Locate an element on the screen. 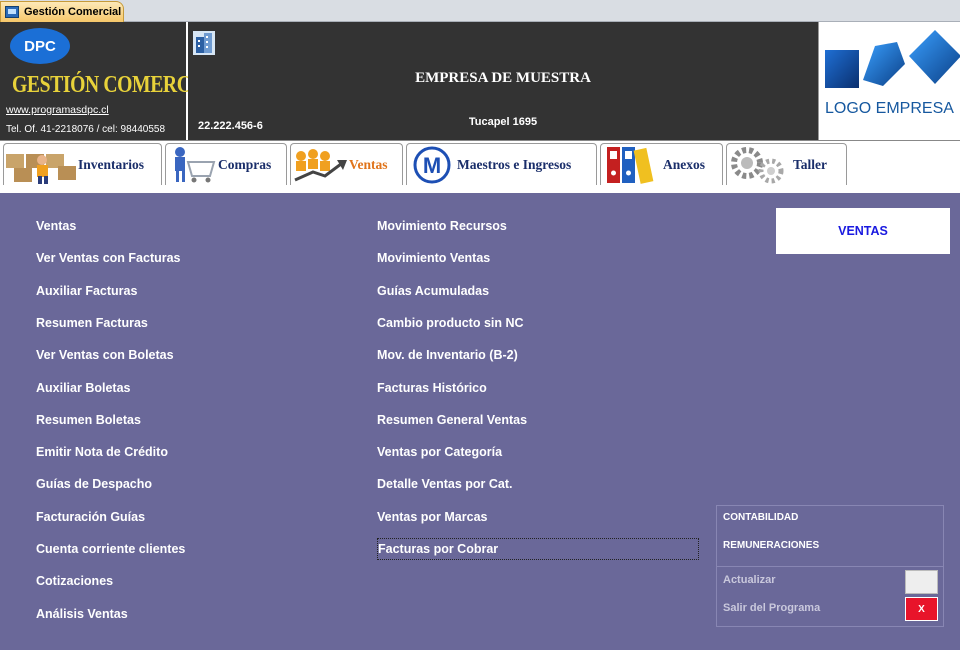 Image resolution: width=960 pixels, height=650 pixels. menu-link: Ventas por Categoría is located at coordinates (439, 452).